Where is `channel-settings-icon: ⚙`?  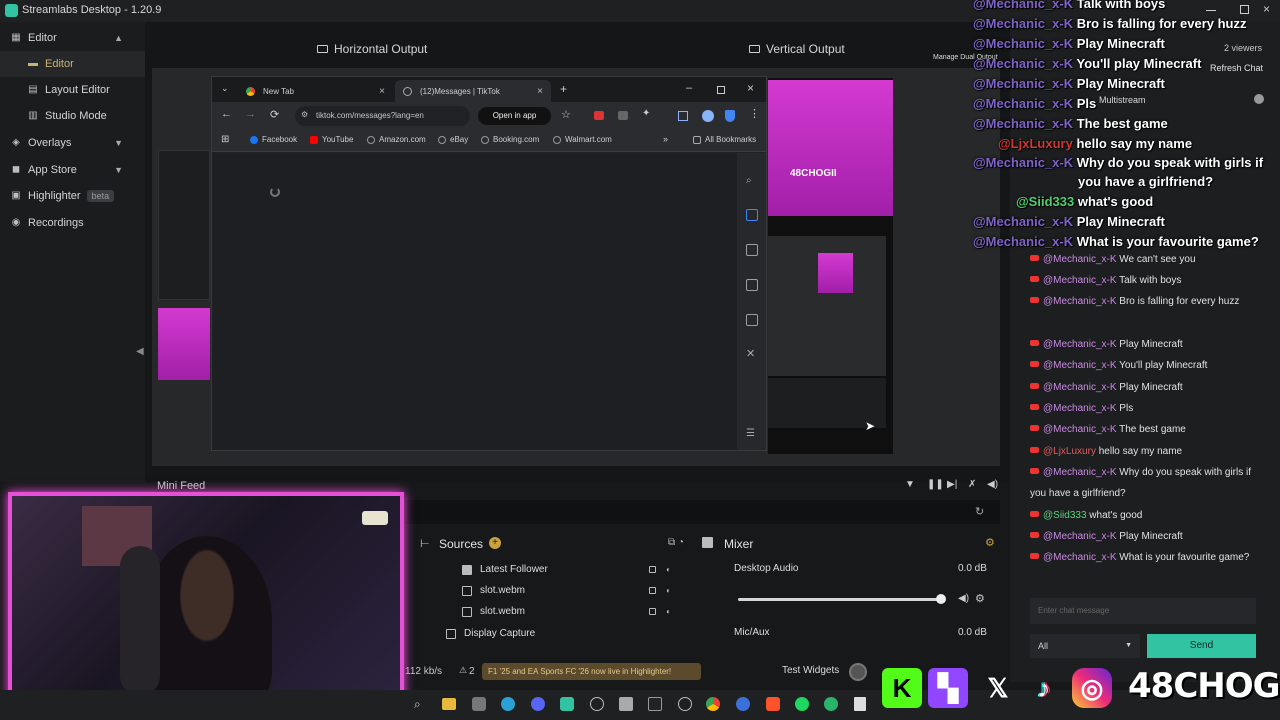 channel-settings-icon: ⚙ is located at coordinates (980, 598).